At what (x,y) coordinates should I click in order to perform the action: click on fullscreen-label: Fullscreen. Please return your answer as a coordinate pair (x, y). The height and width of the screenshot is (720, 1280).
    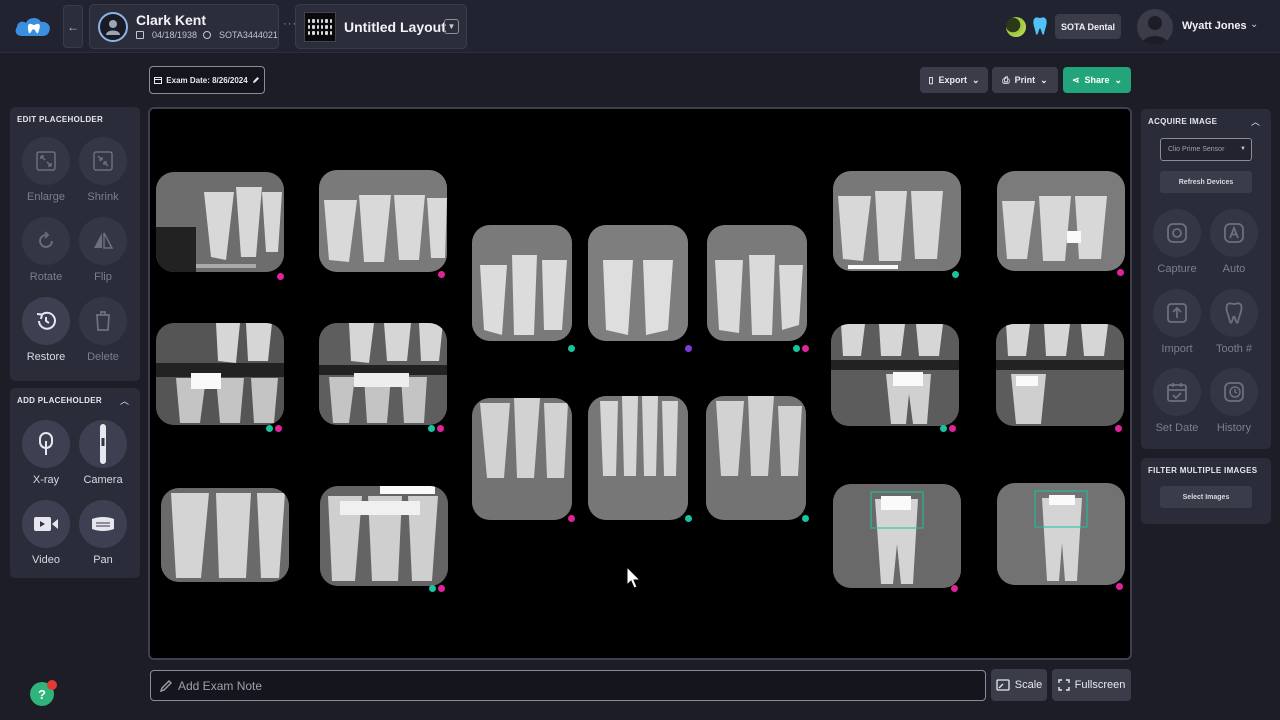
    Looking at the image, I should click on (1100, 685).